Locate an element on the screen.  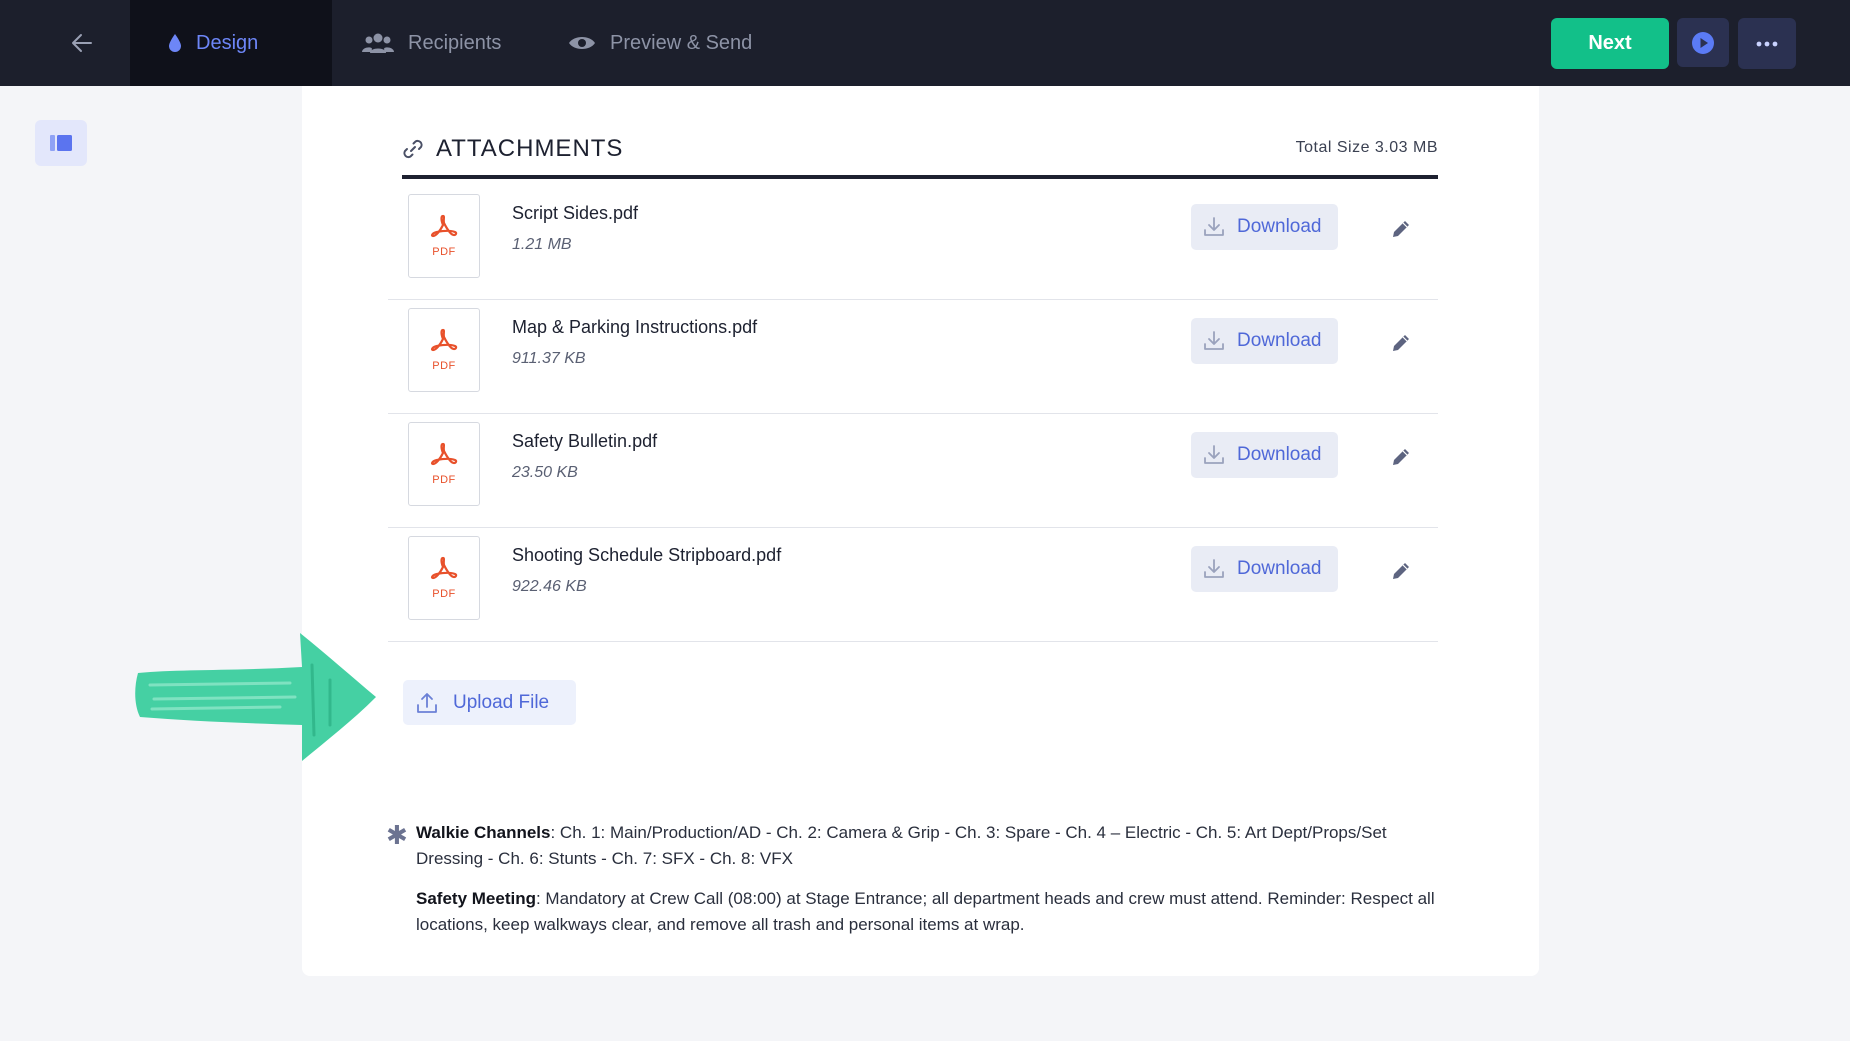
hand-drawn-arrow-icon is located at coordinates (255, 697).